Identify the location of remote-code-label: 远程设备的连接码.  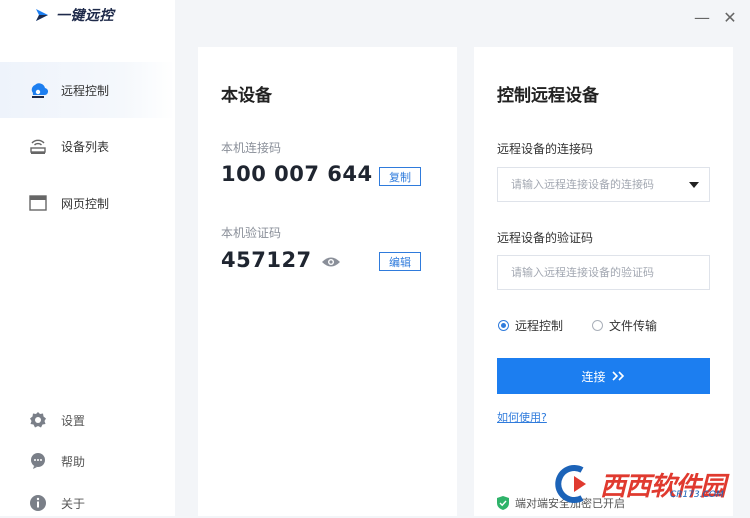
(545, 149).